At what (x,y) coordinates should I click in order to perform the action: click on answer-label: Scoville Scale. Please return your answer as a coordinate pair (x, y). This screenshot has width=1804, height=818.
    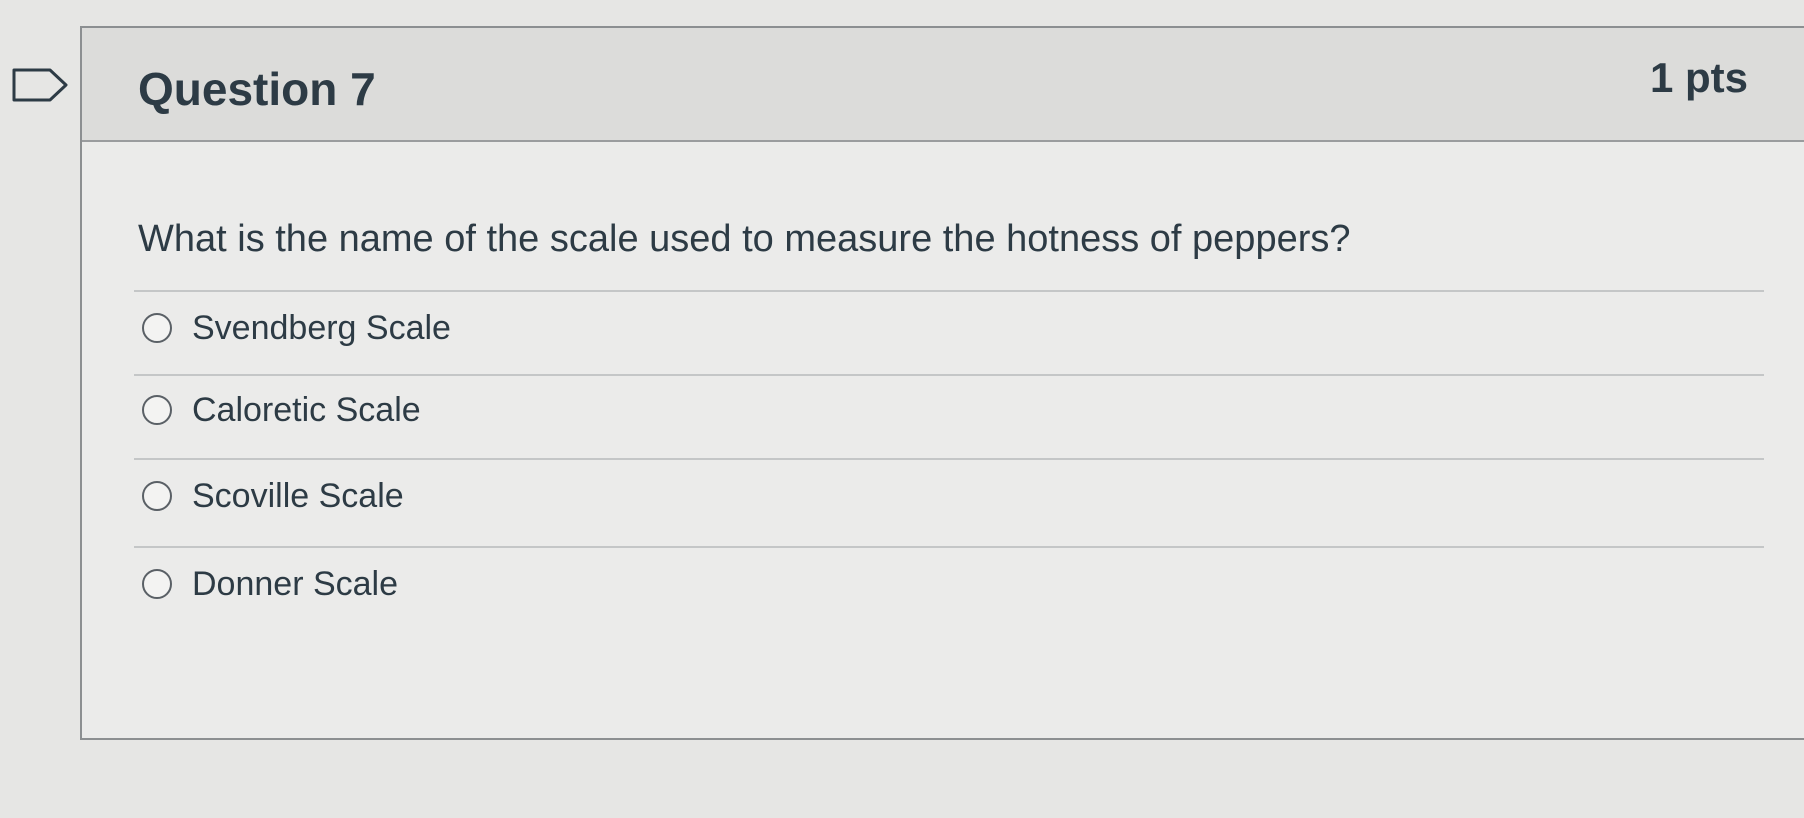
    Looking at the image, I should click on (298, 495).